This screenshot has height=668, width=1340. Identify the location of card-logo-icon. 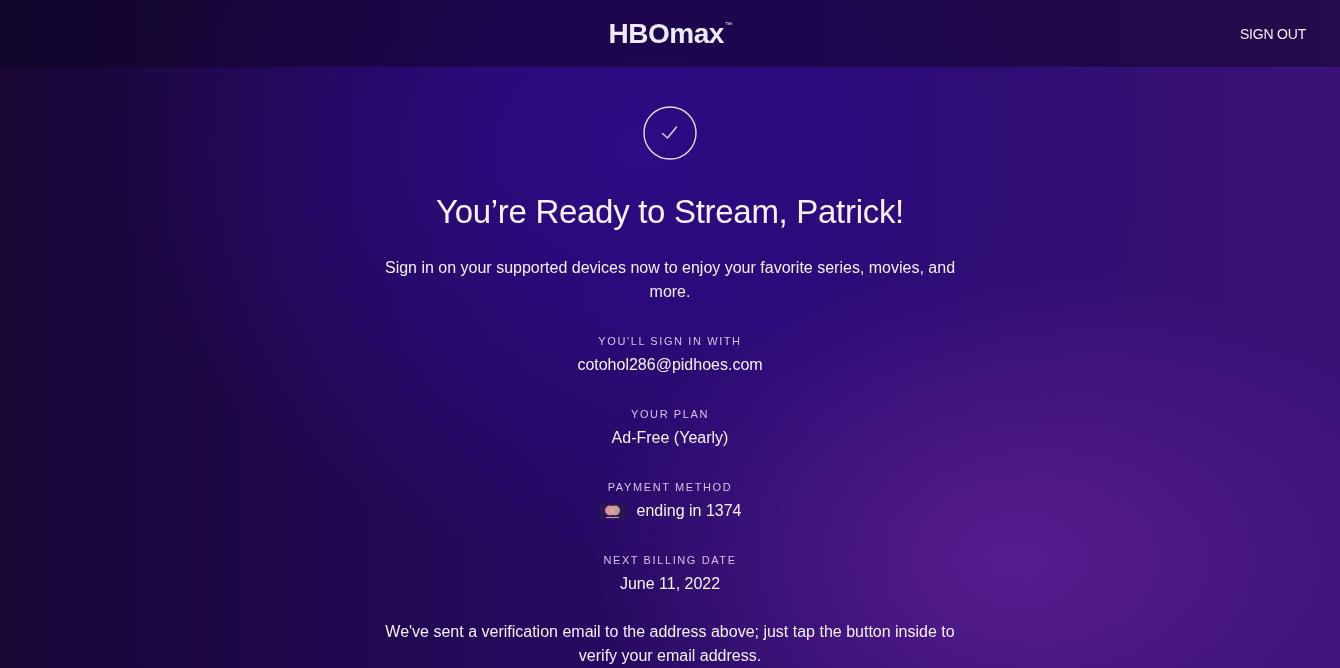
(612, 511).